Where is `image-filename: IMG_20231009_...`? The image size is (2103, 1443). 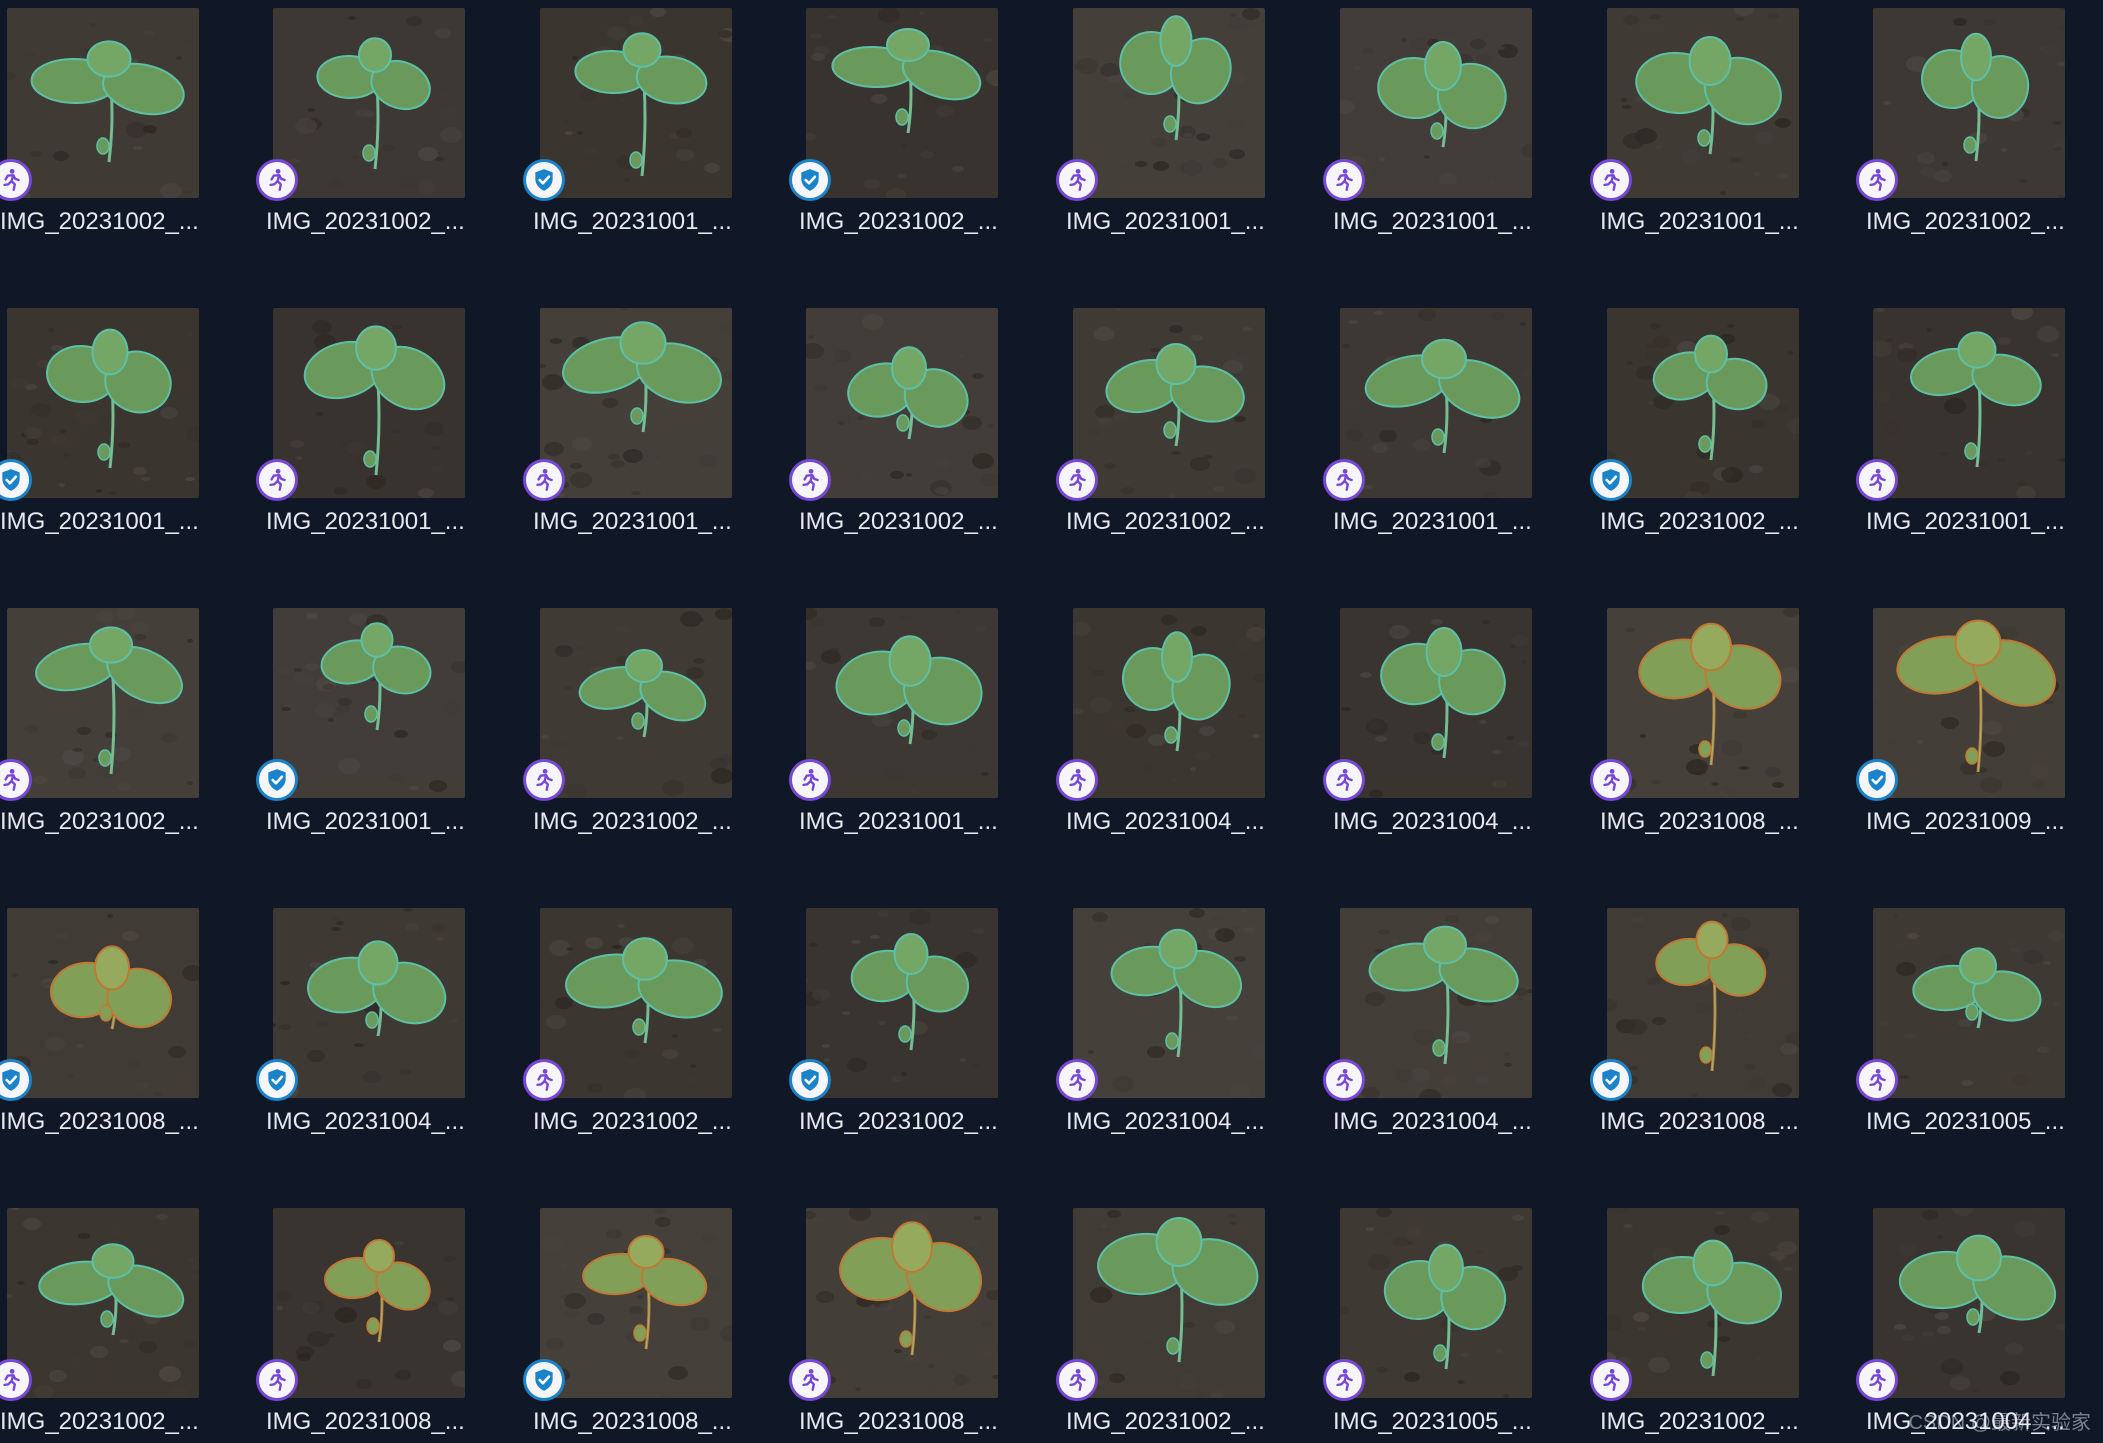
image-filename: IMG_20231009_... is located at coordinates (1965, 821).